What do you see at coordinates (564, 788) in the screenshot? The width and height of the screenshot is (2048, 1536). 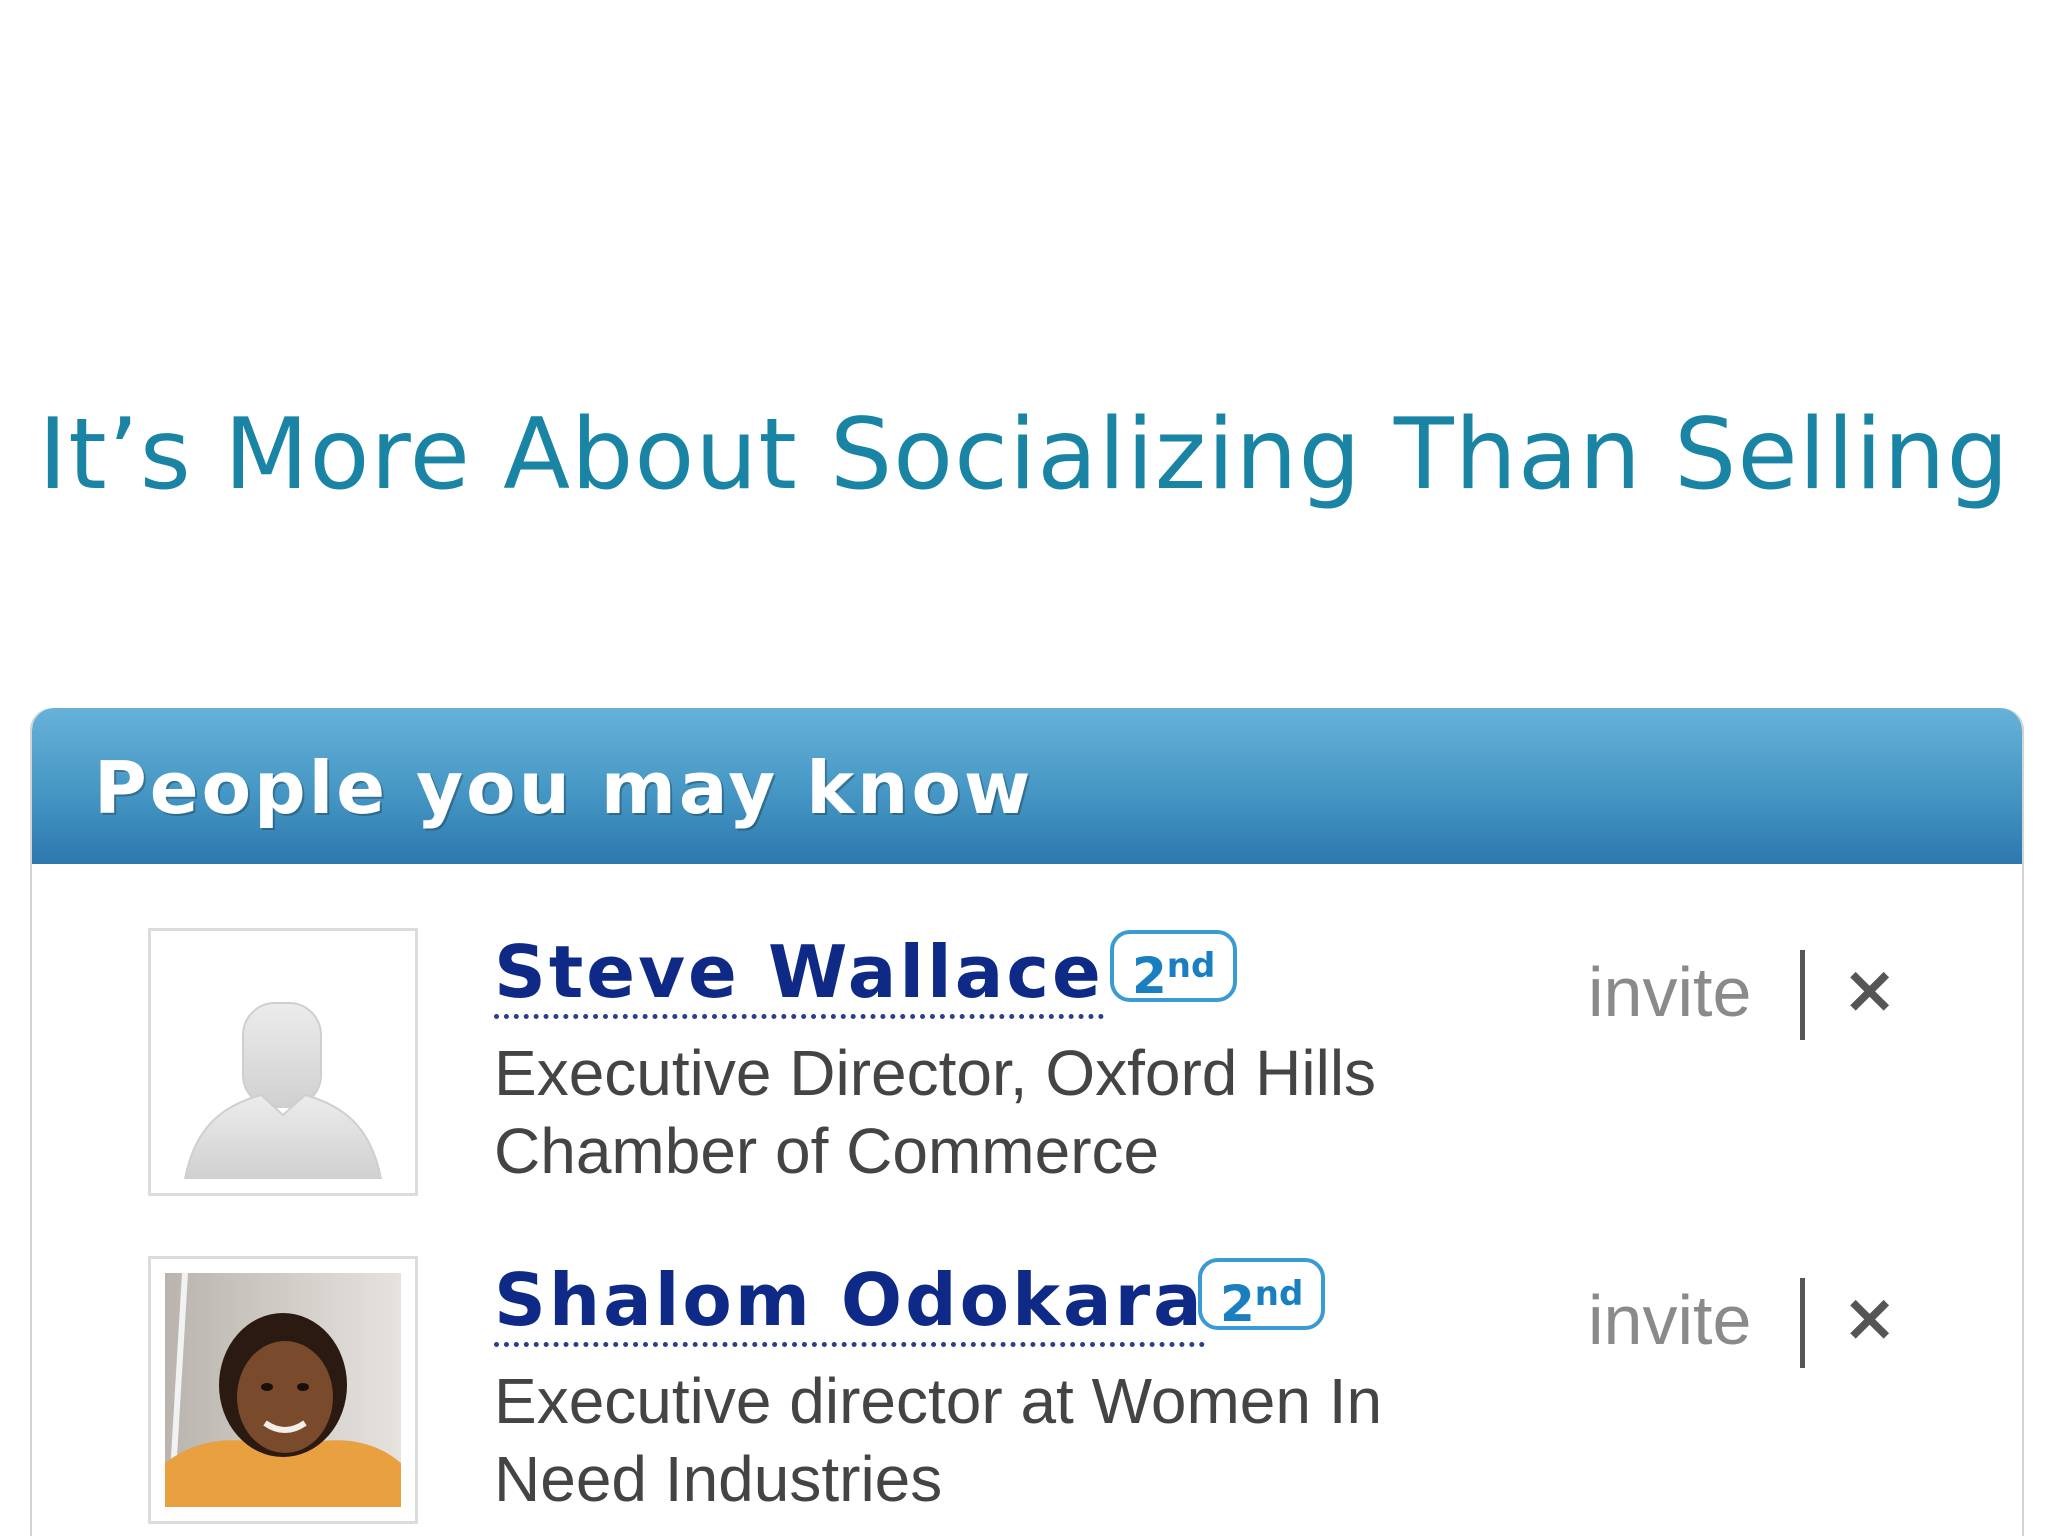 I see `widget-header-title: People you may know` at bounding box center [564, 788].